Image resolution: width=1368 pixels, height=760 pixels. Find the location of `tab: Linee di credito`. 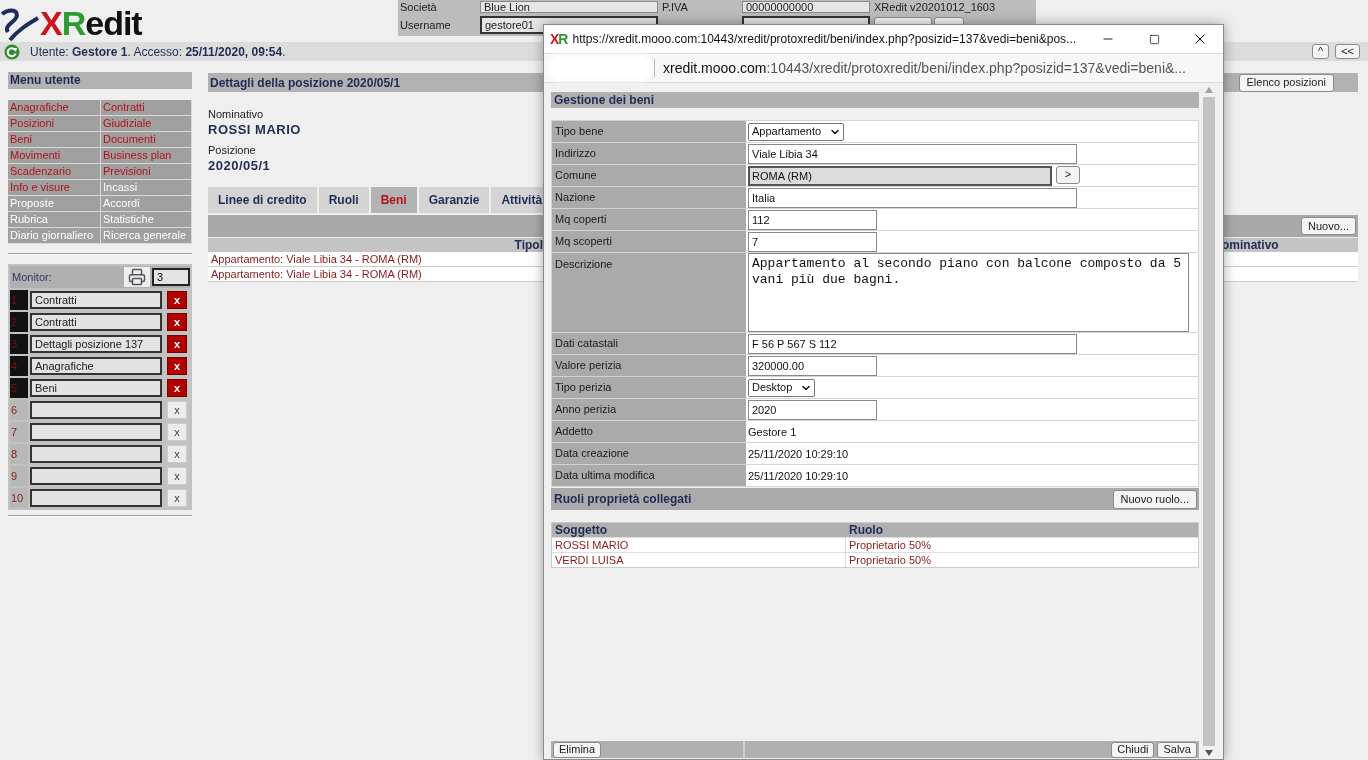

tab: Linee di credito is located at coordinates (262, 200).